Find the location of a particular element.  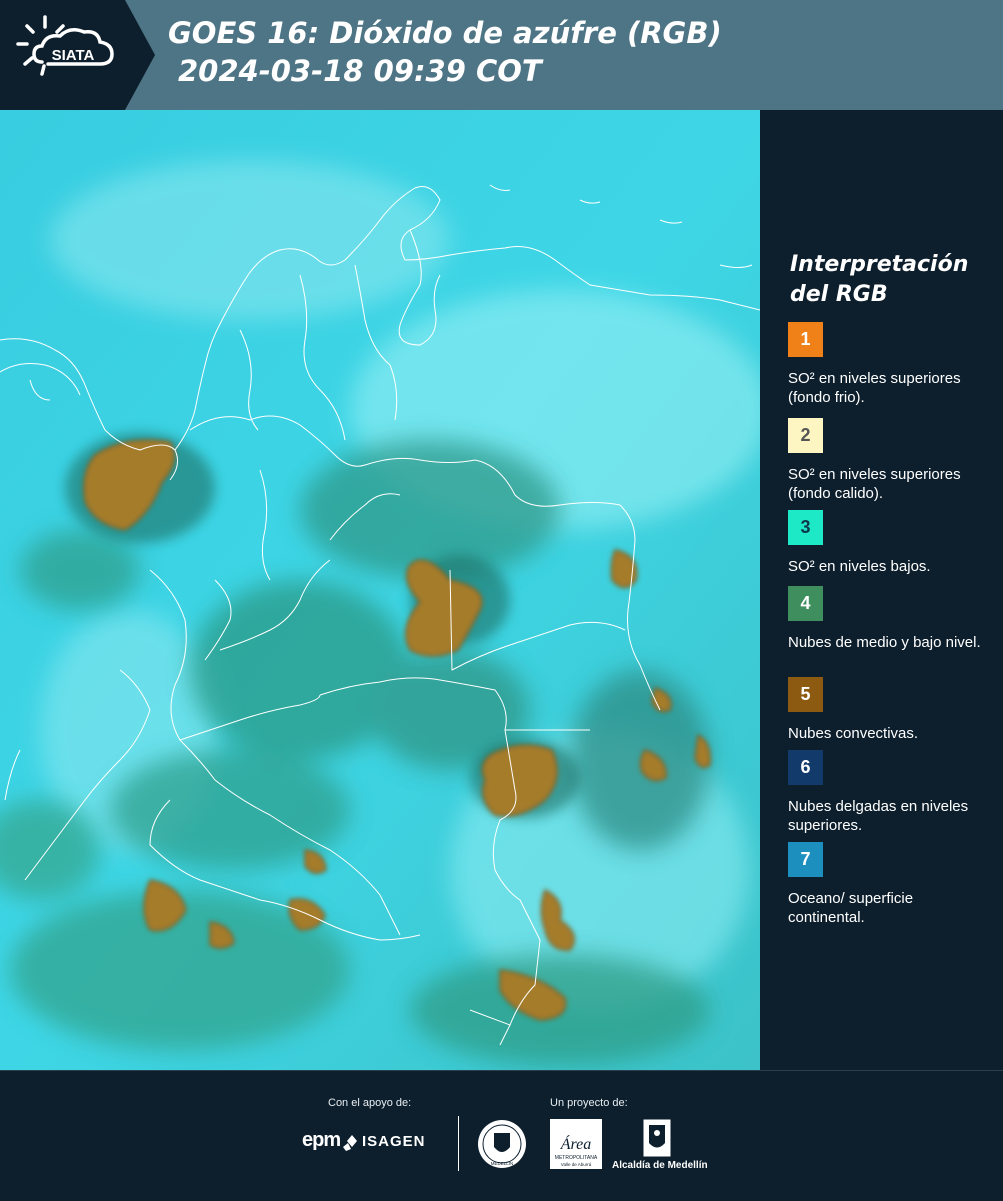

svg-text: Área is located at coordinates (576, 1143).